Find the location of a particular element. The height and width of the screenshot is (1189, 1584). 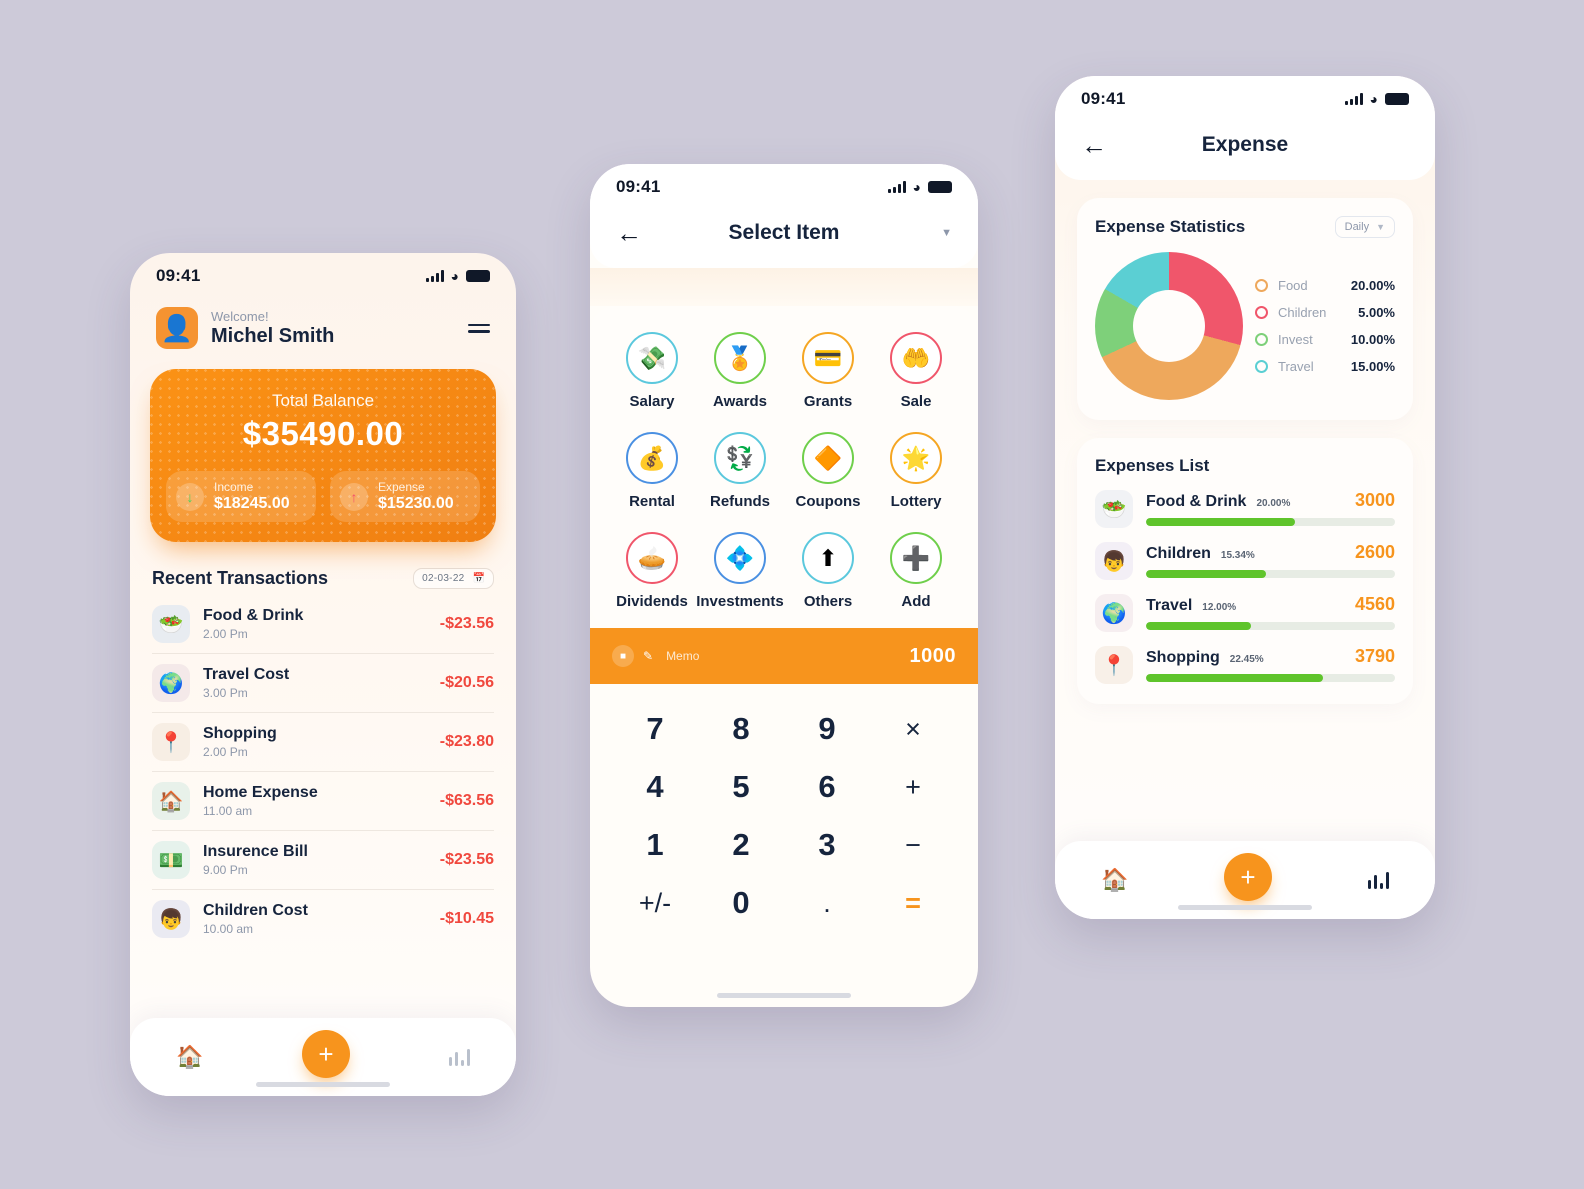

pie-chart-icon: 🥧 is located at coordinates (652, 558).